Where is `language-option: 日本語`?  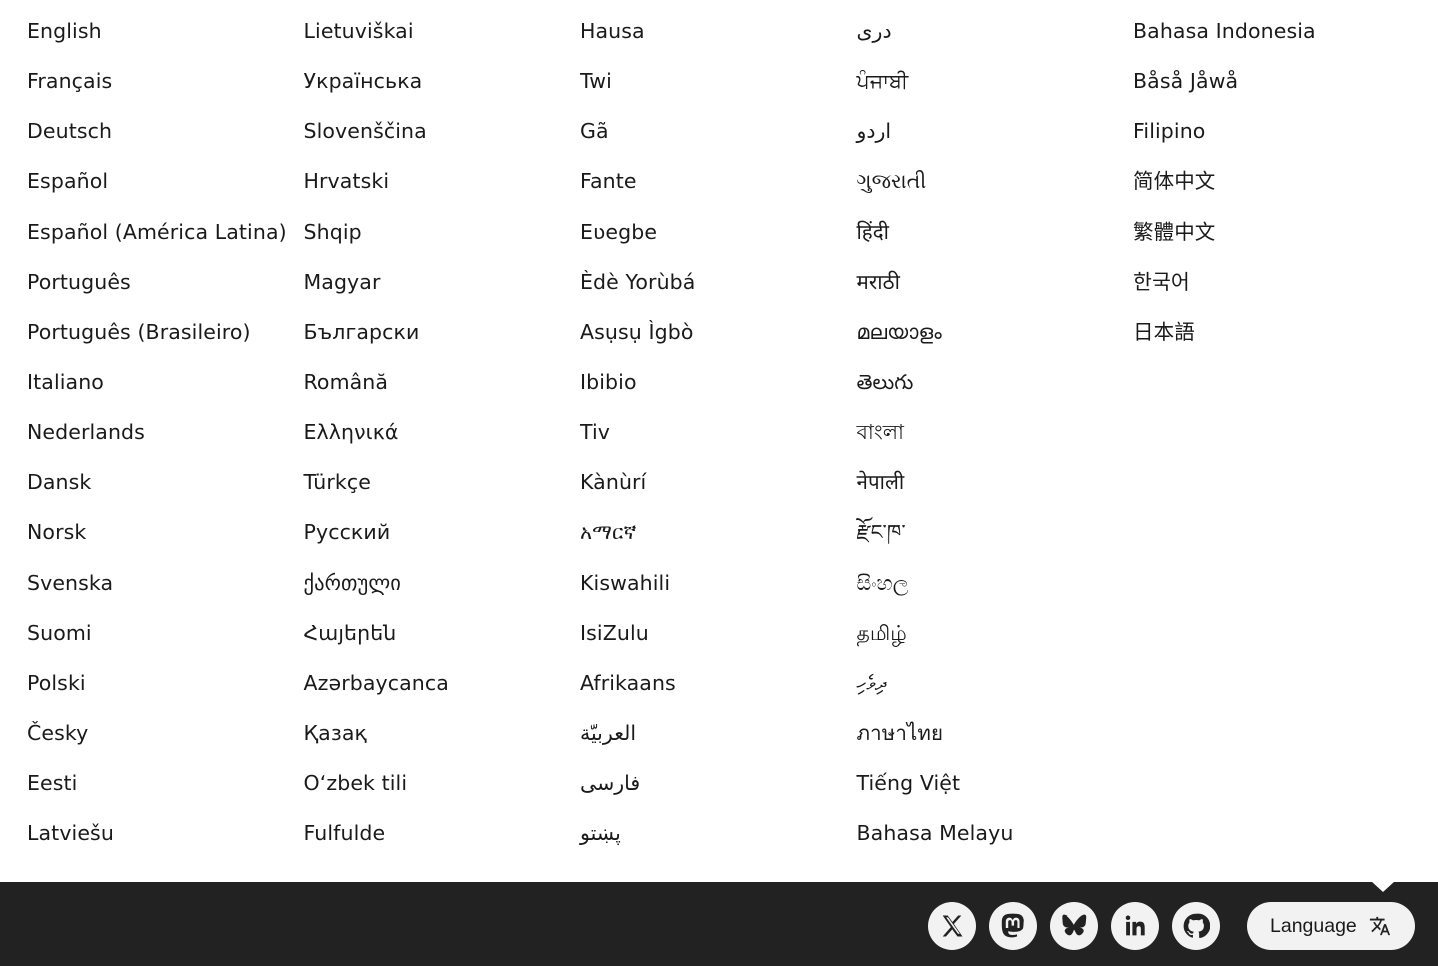 language-option: 日本語 is located at coordinates (1271, 332).